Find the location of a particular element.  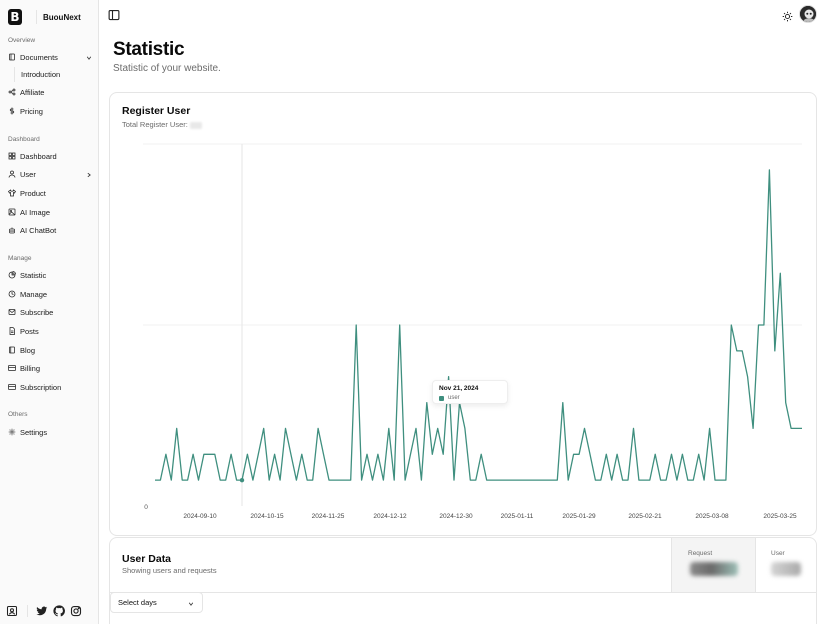

select-days-label: Select days is located at coordinates (137, 602).